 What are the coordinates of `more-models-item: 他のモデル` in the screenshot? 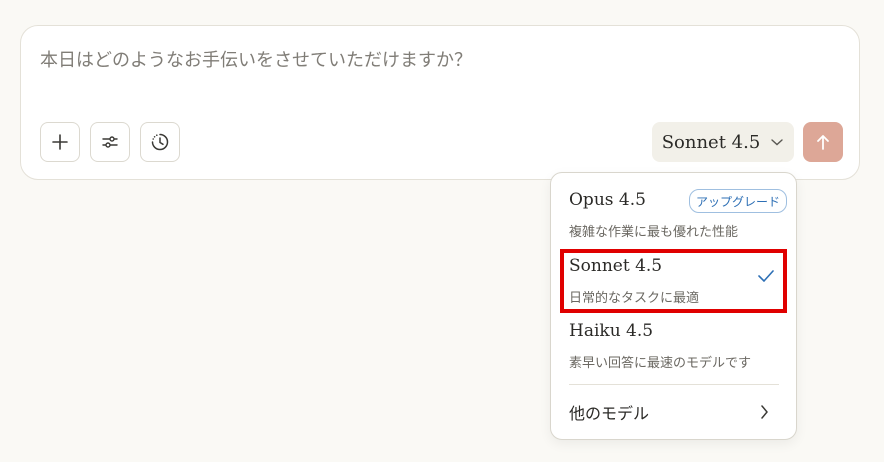 It's located at (609, 412).